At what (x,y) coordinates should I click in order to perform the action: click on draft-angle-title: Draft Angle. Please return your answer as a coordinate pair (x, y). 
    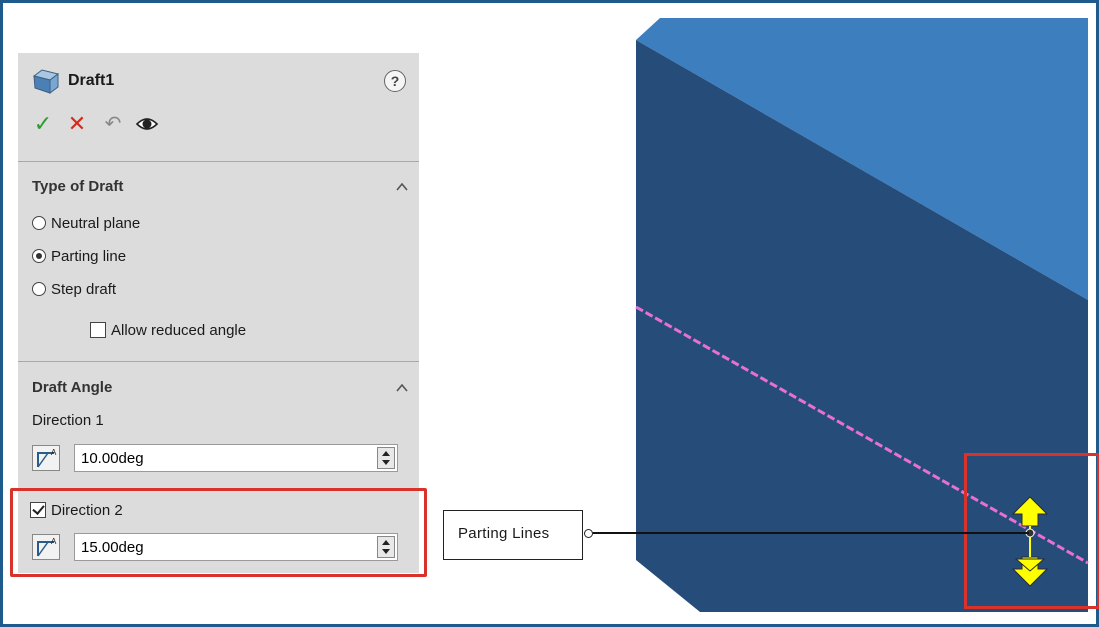
    Looking at the image, I should click on (72, 387).